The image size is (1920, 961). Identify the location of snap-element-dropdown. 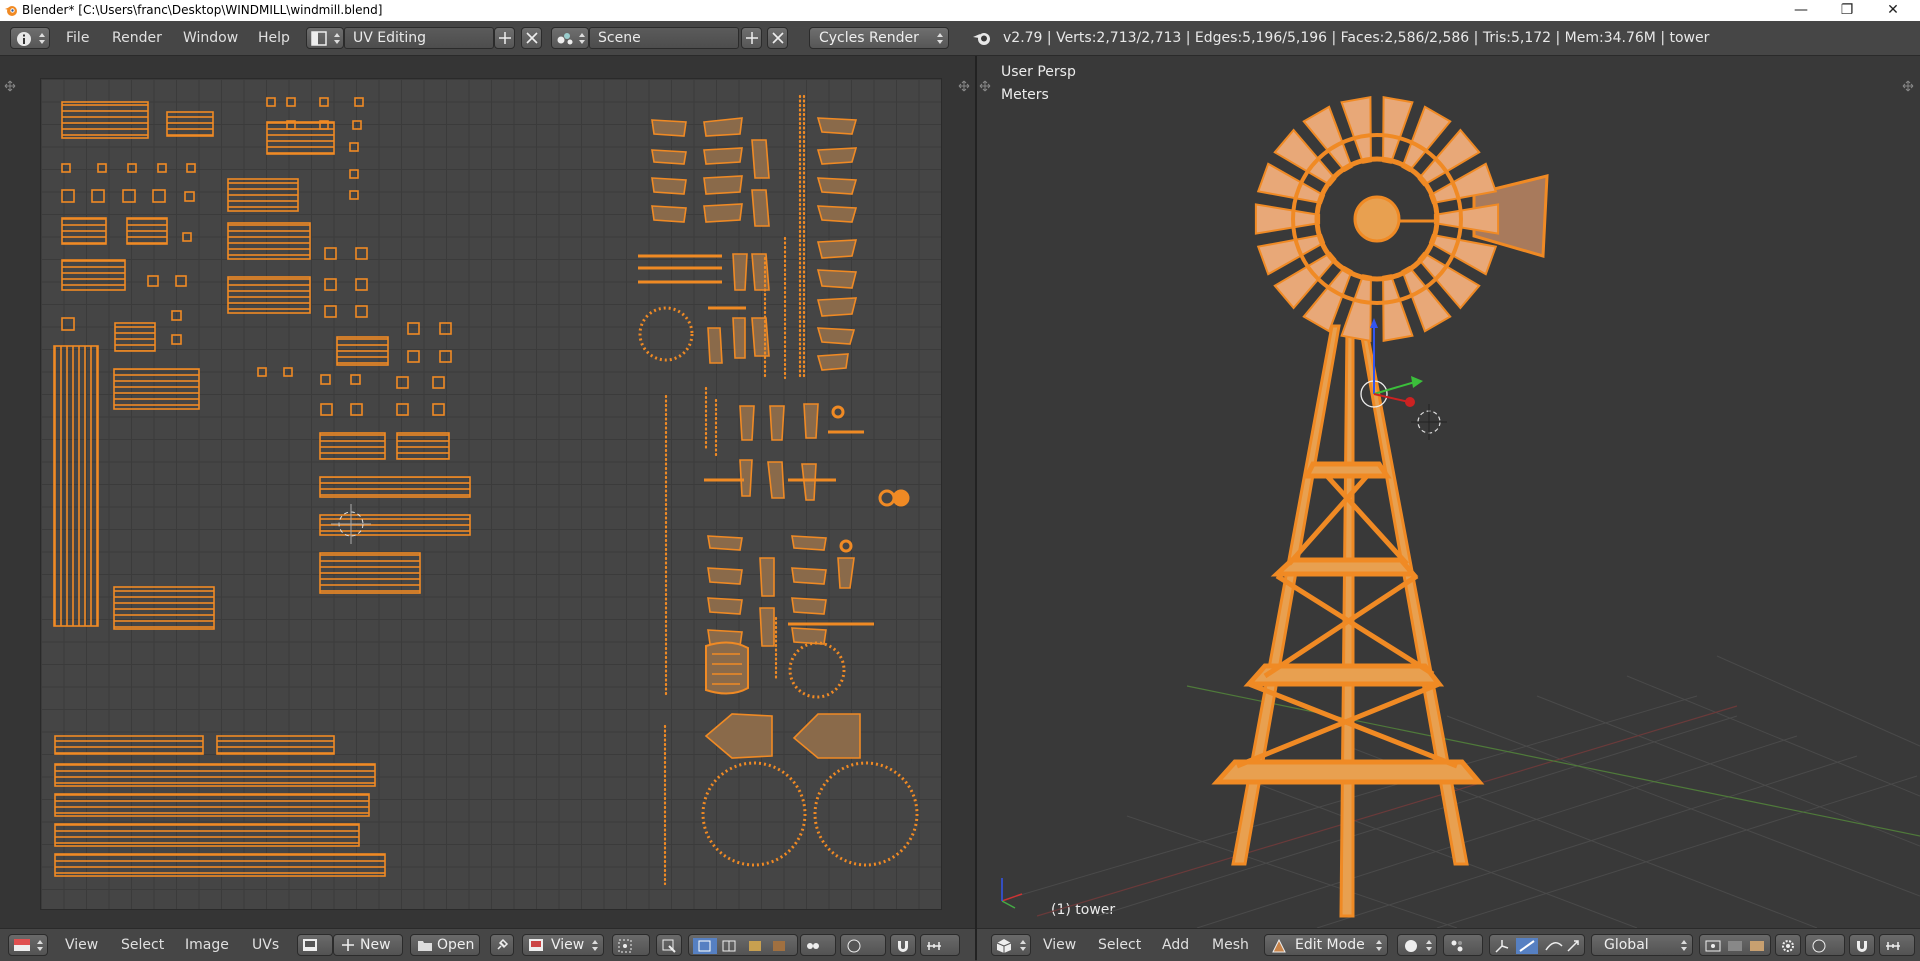
(1897, 945).